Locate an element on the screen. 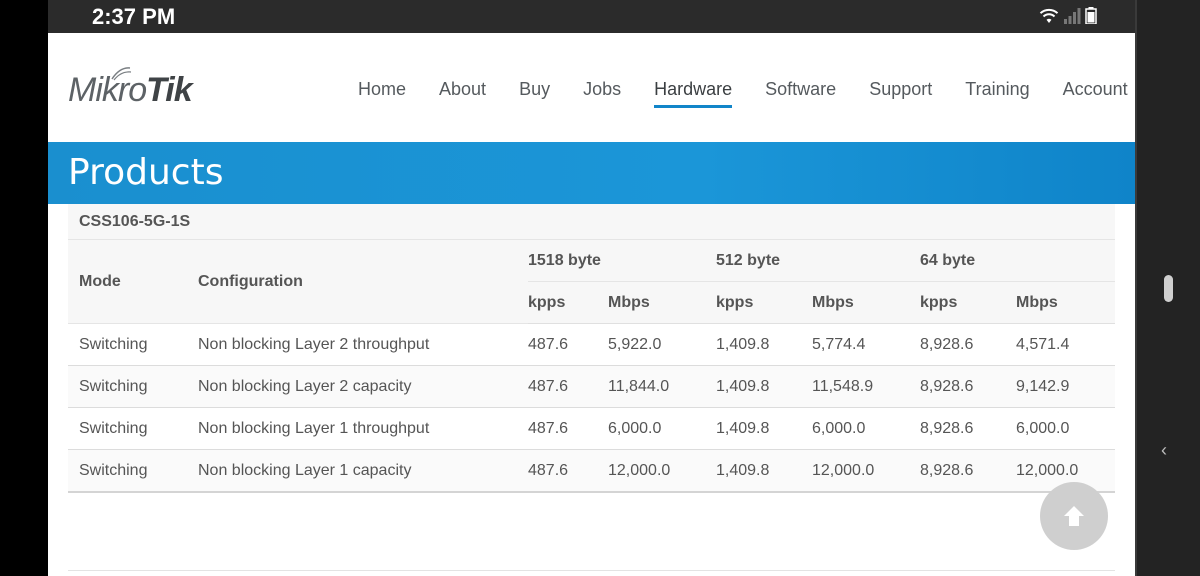  battery-icon is located at coordinates (1091, 15).